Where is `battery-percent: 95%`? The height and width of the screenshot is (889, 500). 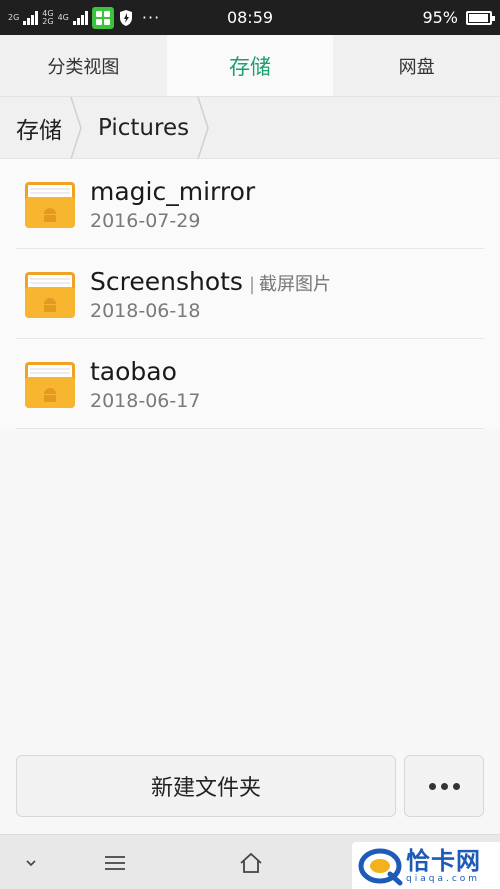
battery-percent: 95% is located at coordinates (440, 17).